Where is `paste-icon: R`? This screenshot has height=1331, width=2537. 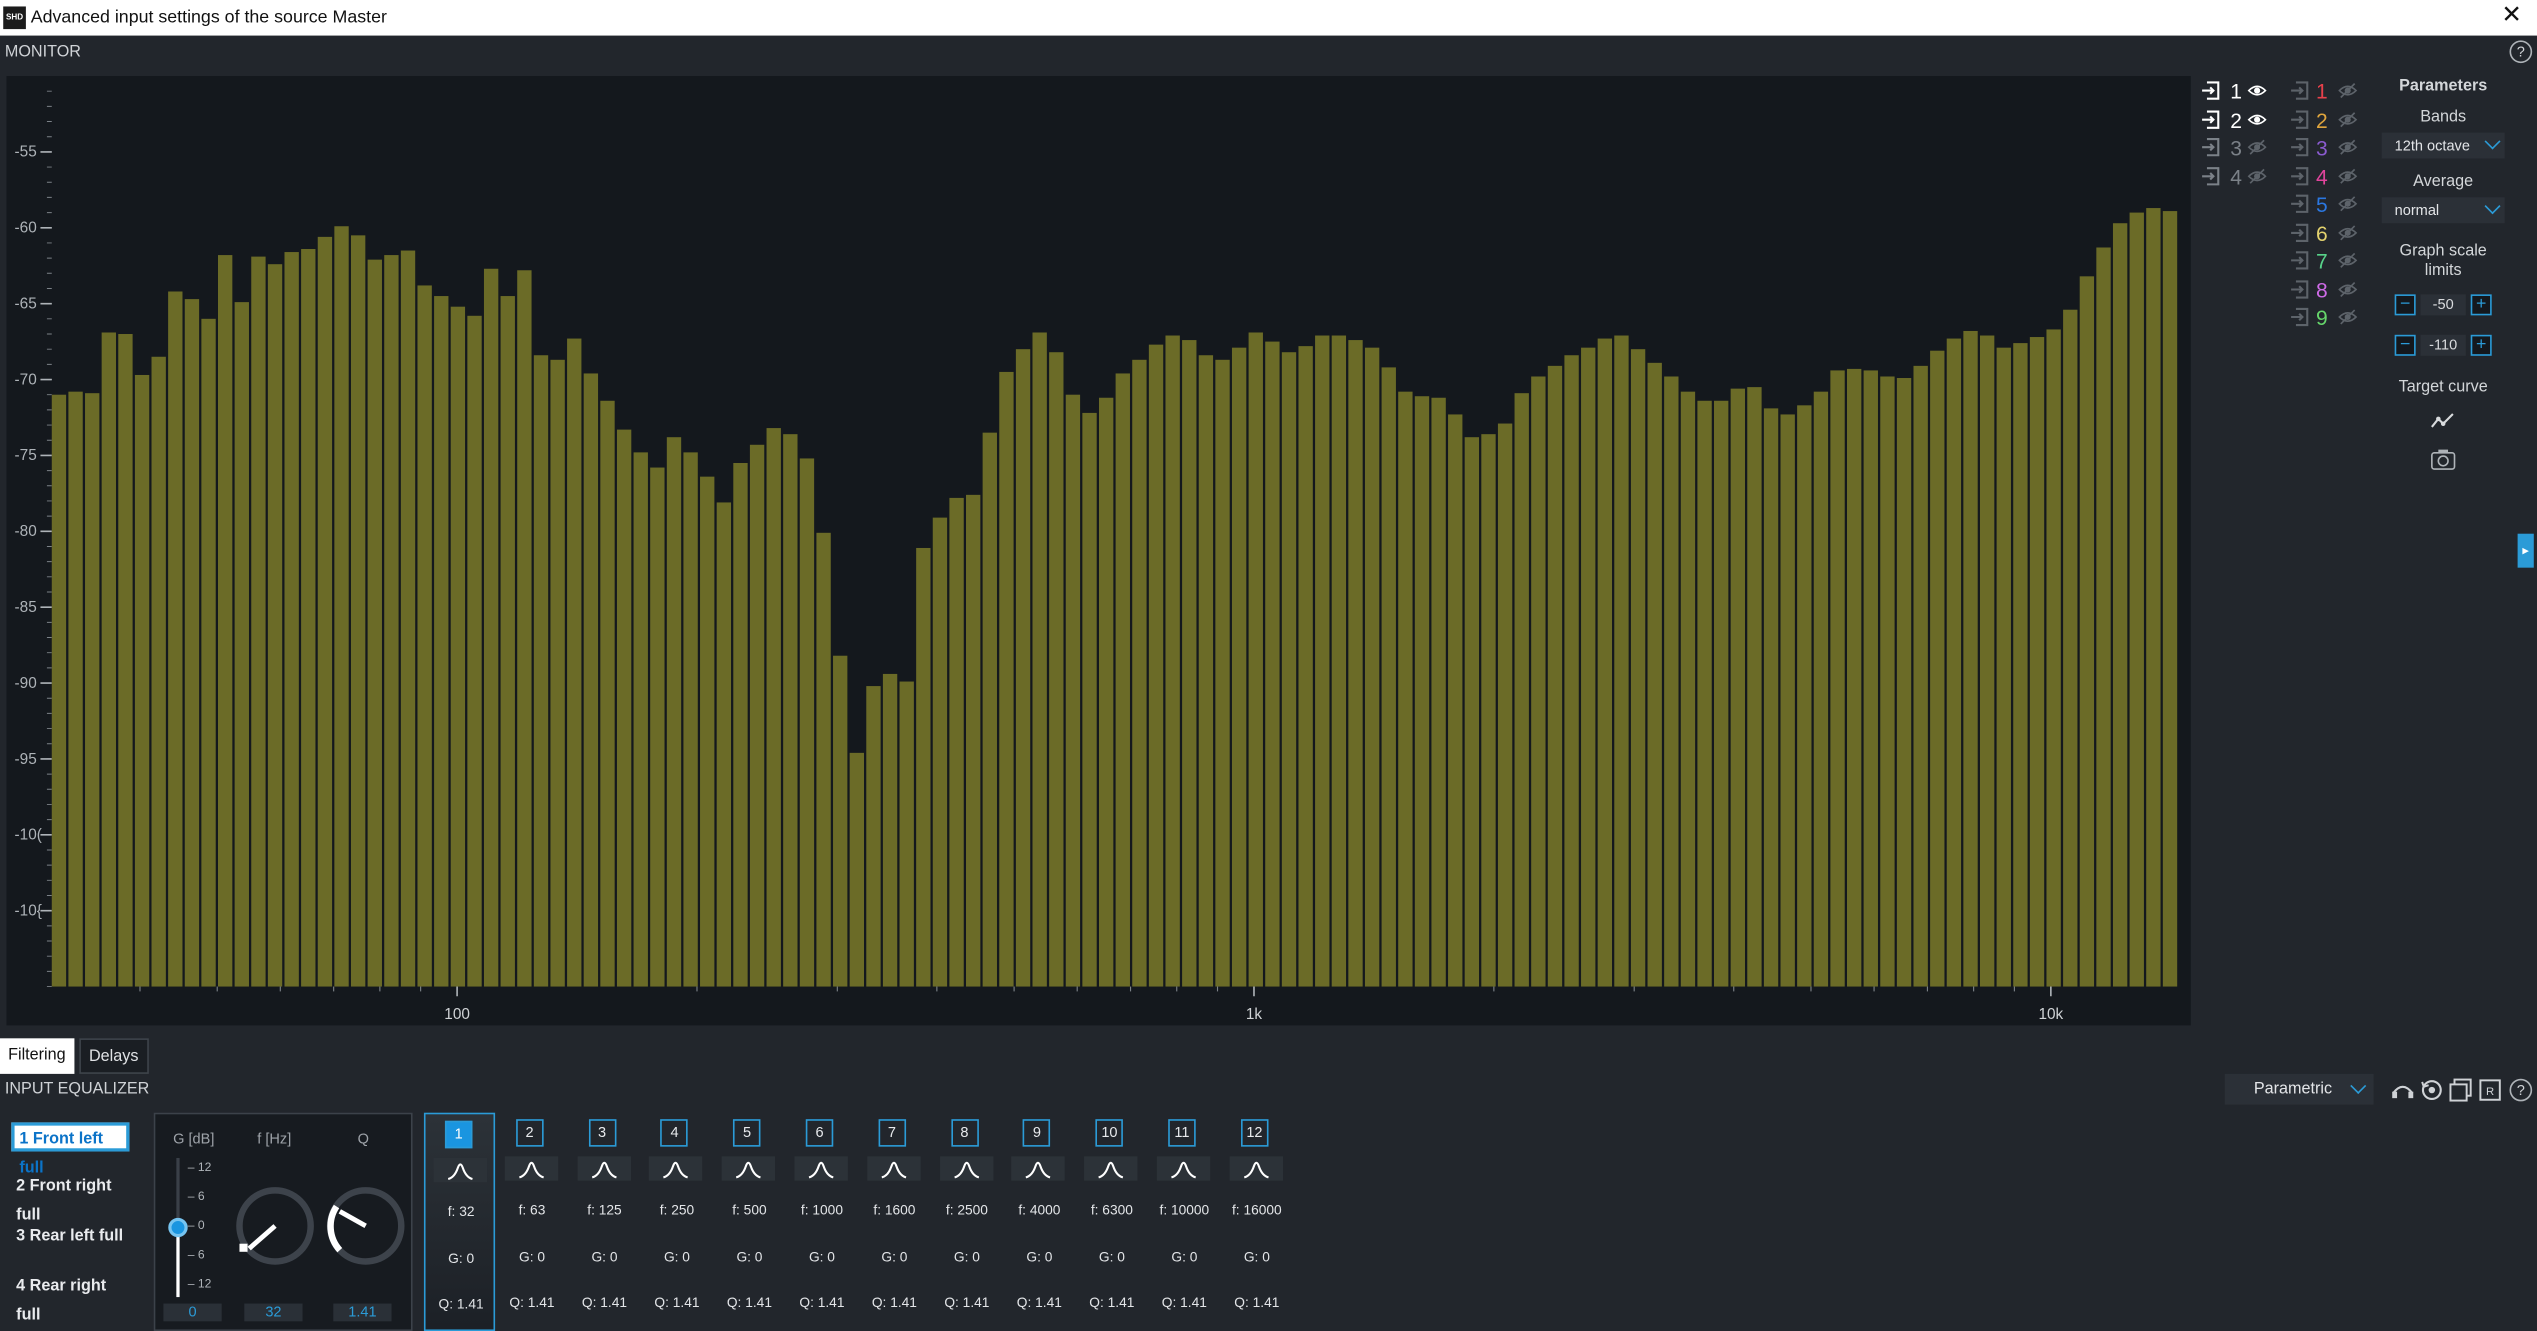 paste-icon: R is located at coordinates (2490, 1090).